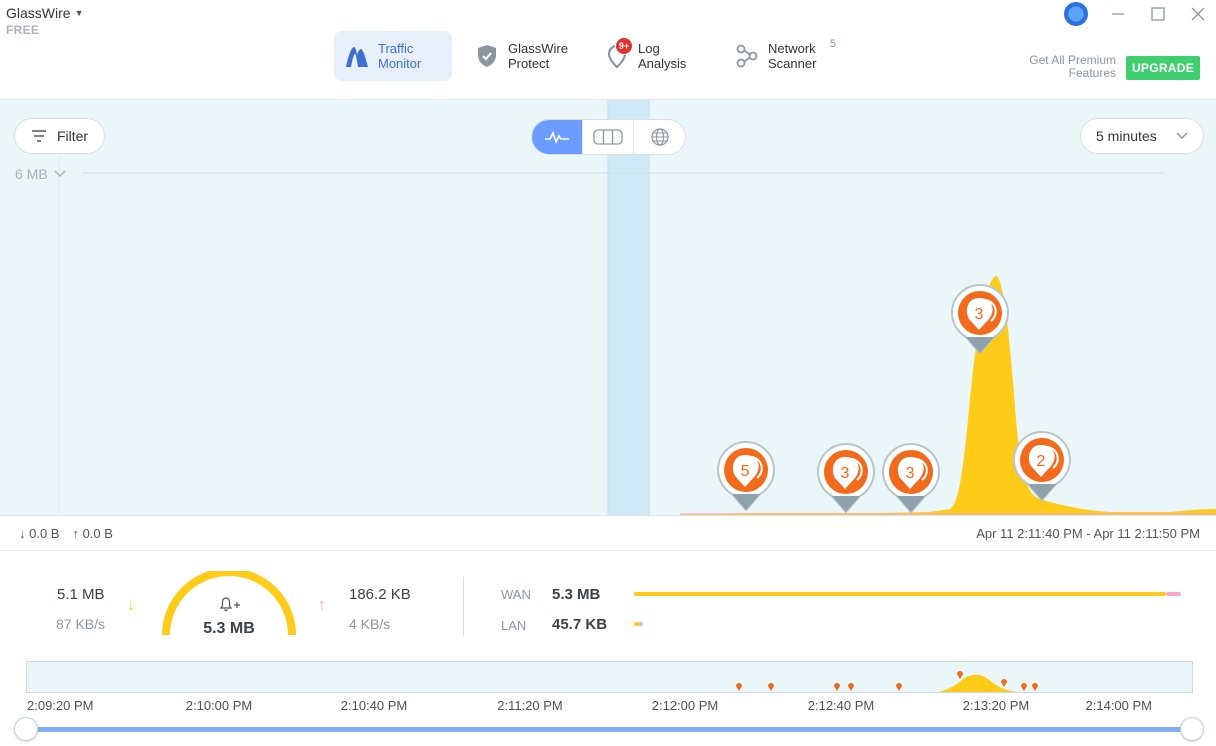  Describe the element at coordinates (487, 56) in the screenshot. I see `shield-check-icon` at that location.